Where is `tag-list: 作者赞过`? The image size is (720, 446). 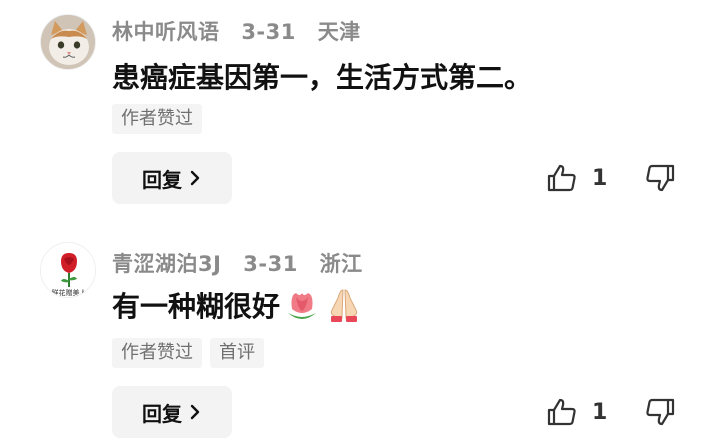 tag-list: 作者赞过 is located at coordinates (157, 119).